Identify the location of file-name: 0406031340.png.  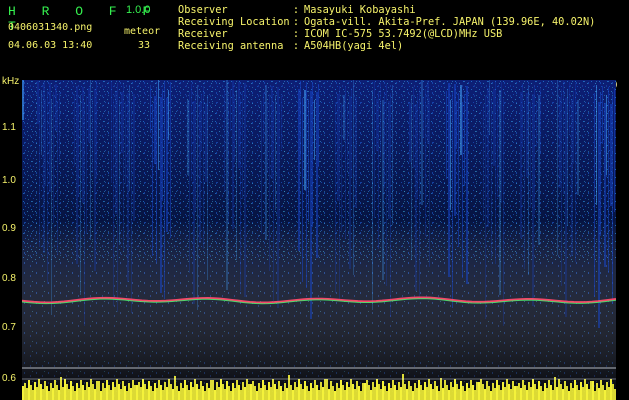
(50, 27).